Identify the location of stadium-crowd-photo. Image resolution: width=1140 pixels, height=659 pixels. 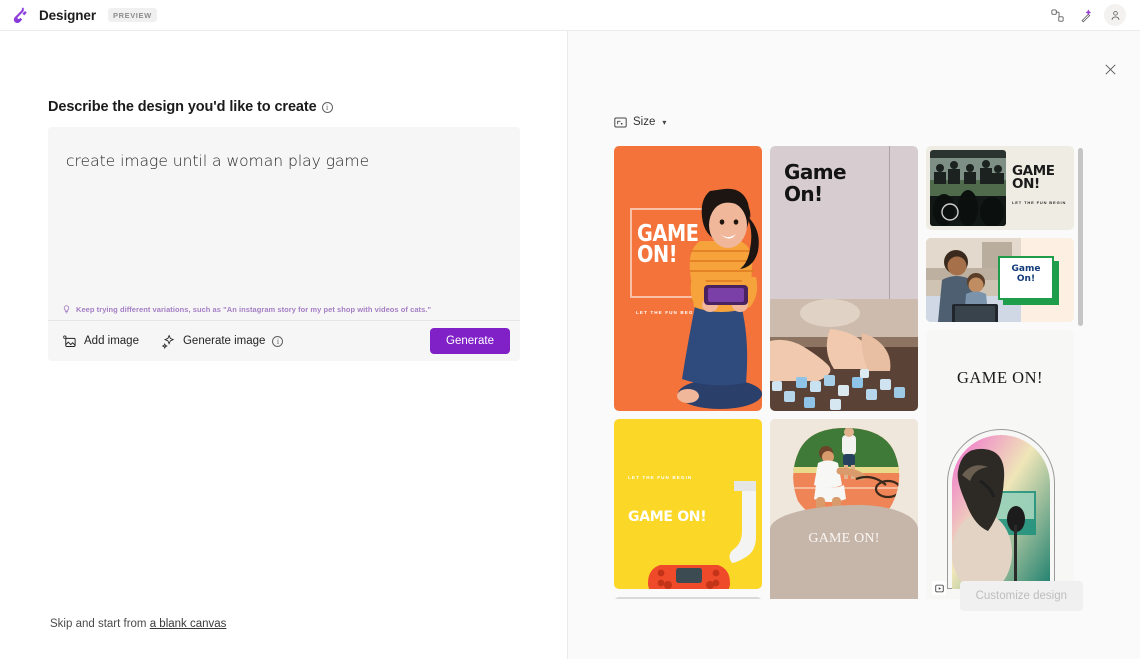
(968, 188).